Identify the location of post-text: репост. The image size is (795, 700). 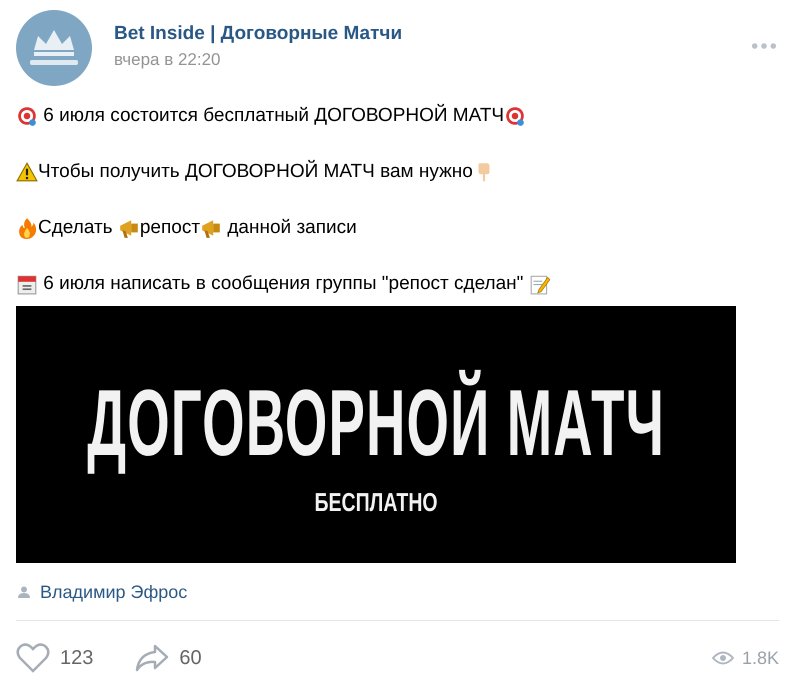
(170, 228).